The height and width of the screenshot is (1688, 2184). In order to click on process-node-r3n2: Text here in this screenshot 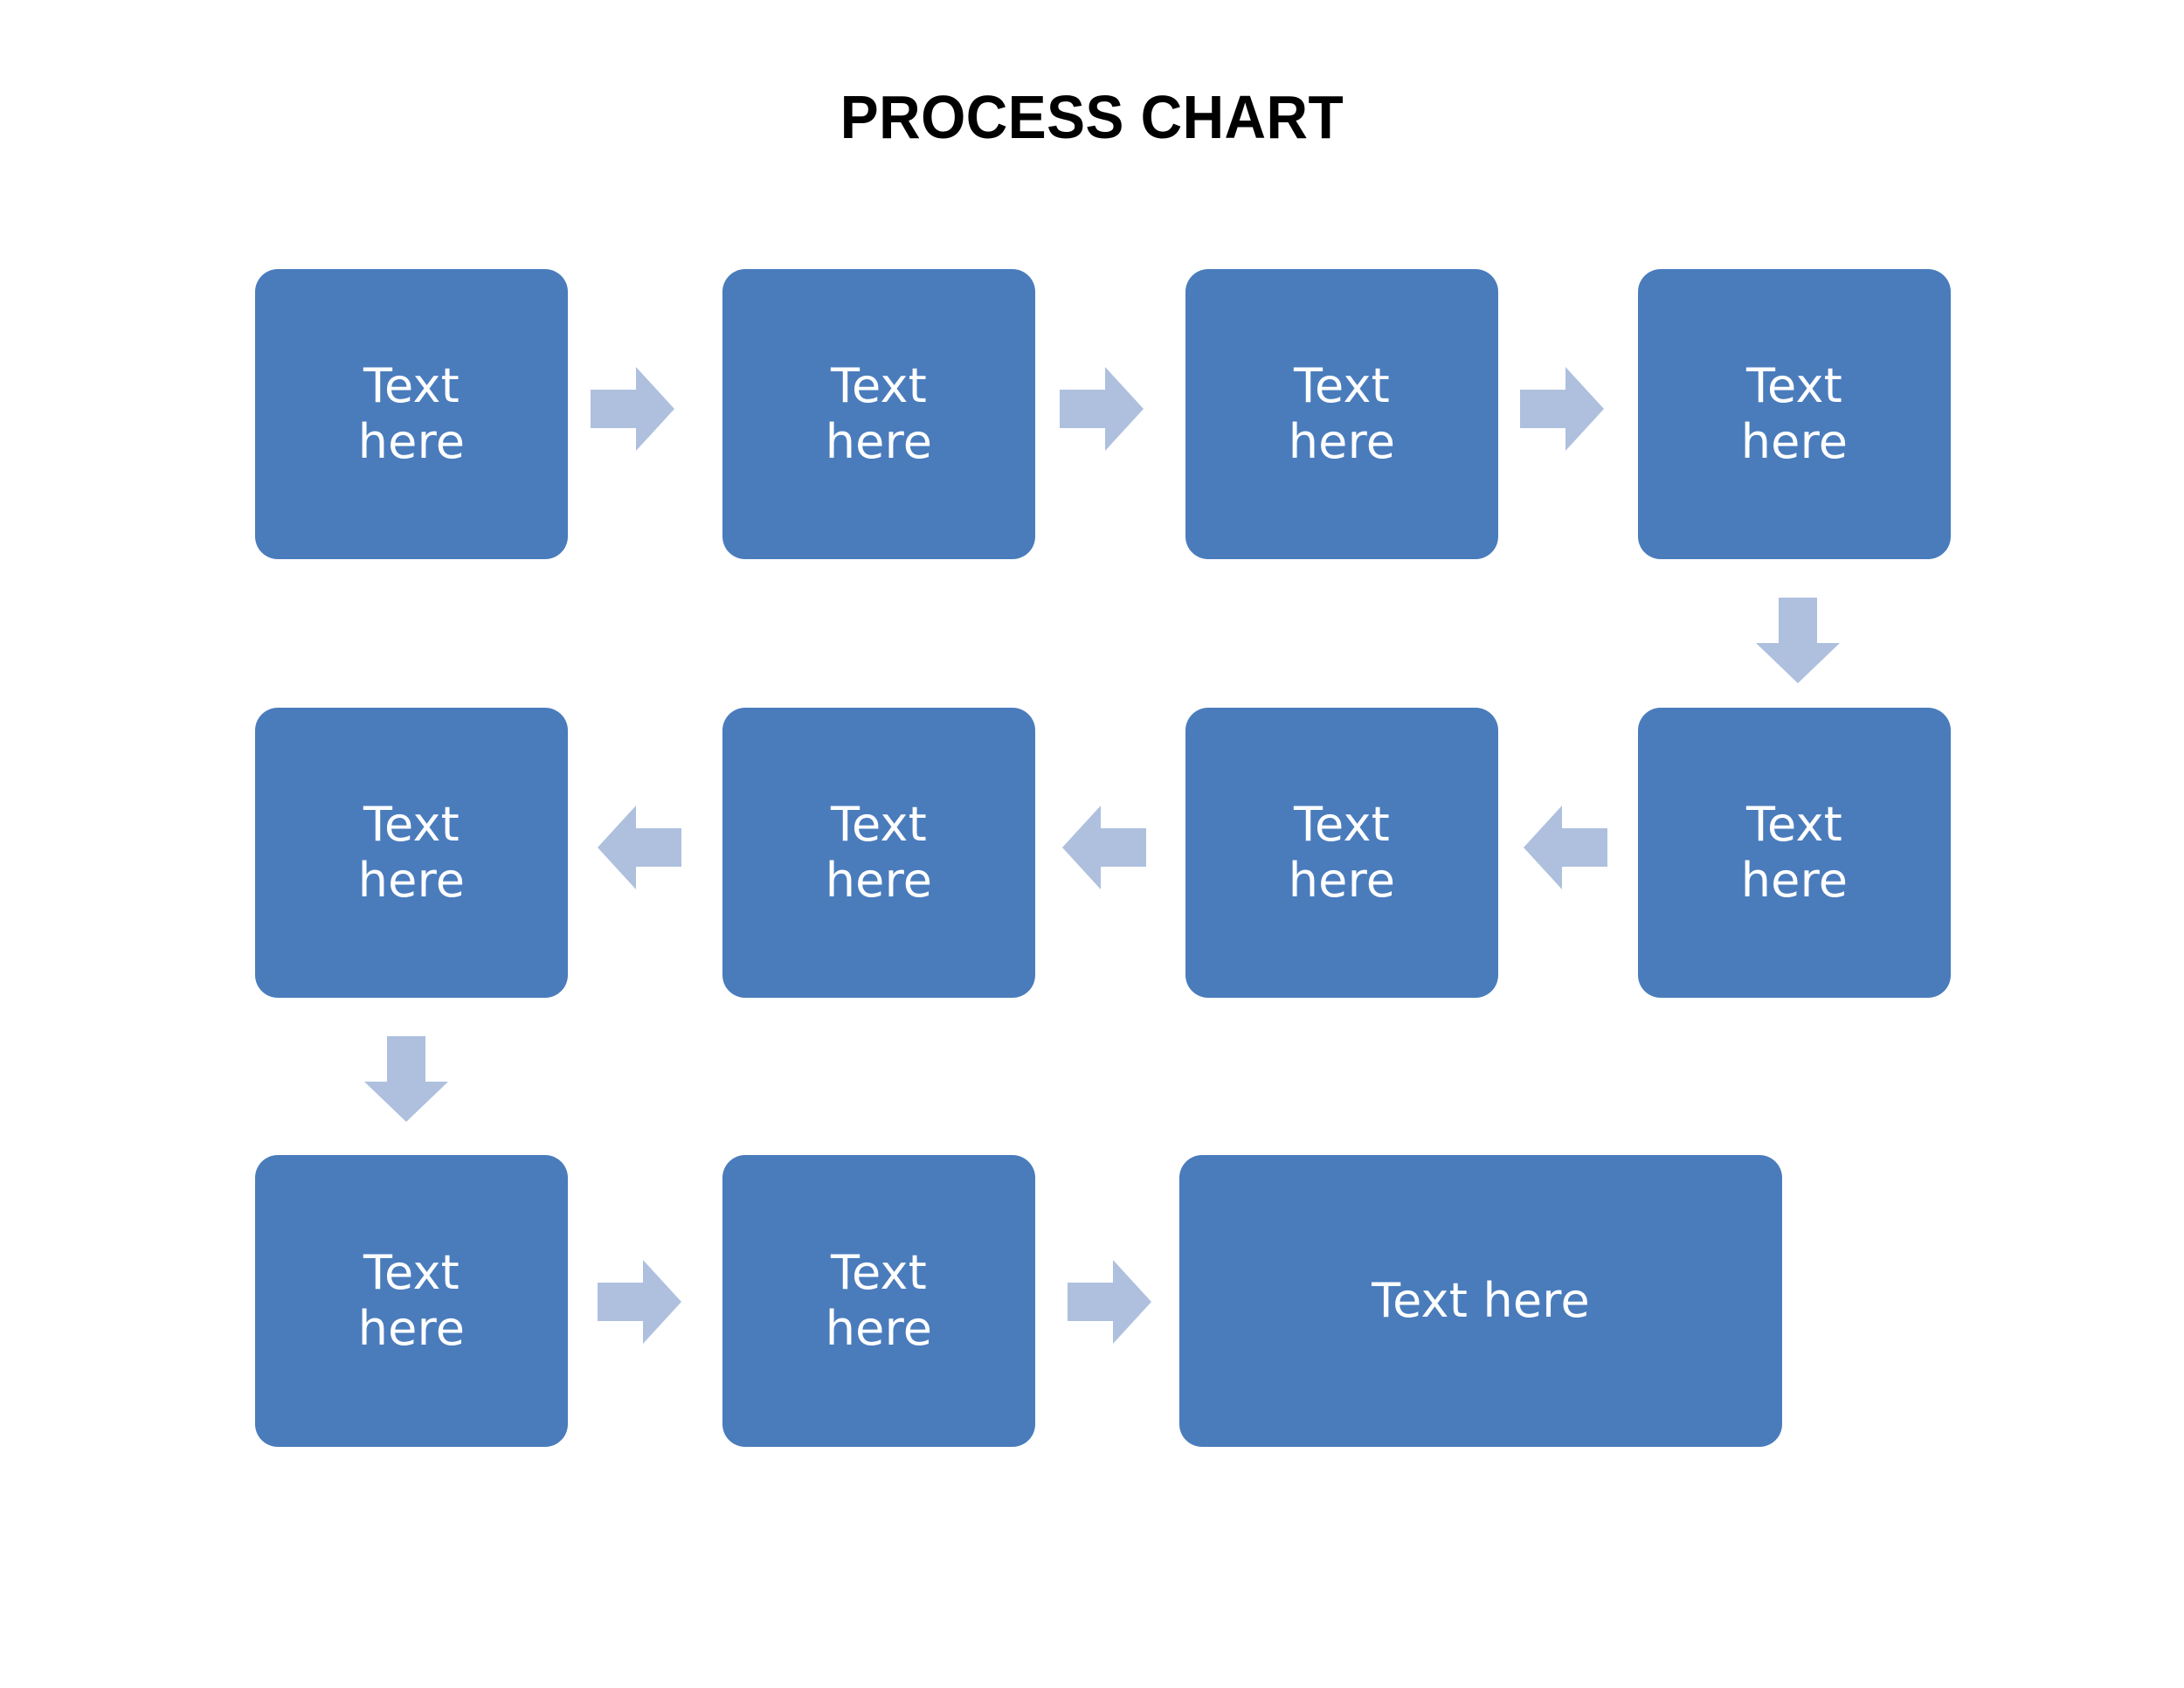, I will do `click(878, 1301)`.